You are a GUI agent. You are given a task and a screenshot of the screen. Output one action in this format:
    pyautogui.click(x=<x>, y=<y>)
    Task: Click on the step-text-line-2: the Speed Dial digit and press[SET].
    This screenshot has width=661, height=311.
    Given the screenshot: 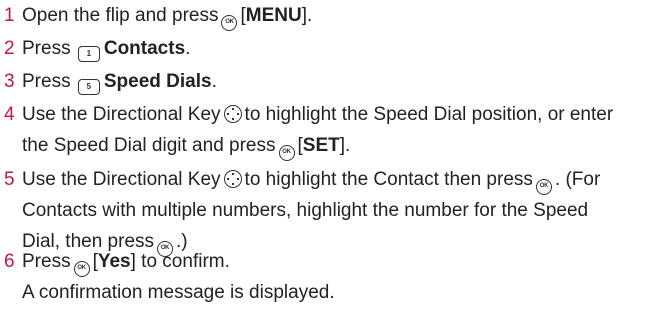 What is the action you would take?
    pyautogui.click(x=186, y=146)
    